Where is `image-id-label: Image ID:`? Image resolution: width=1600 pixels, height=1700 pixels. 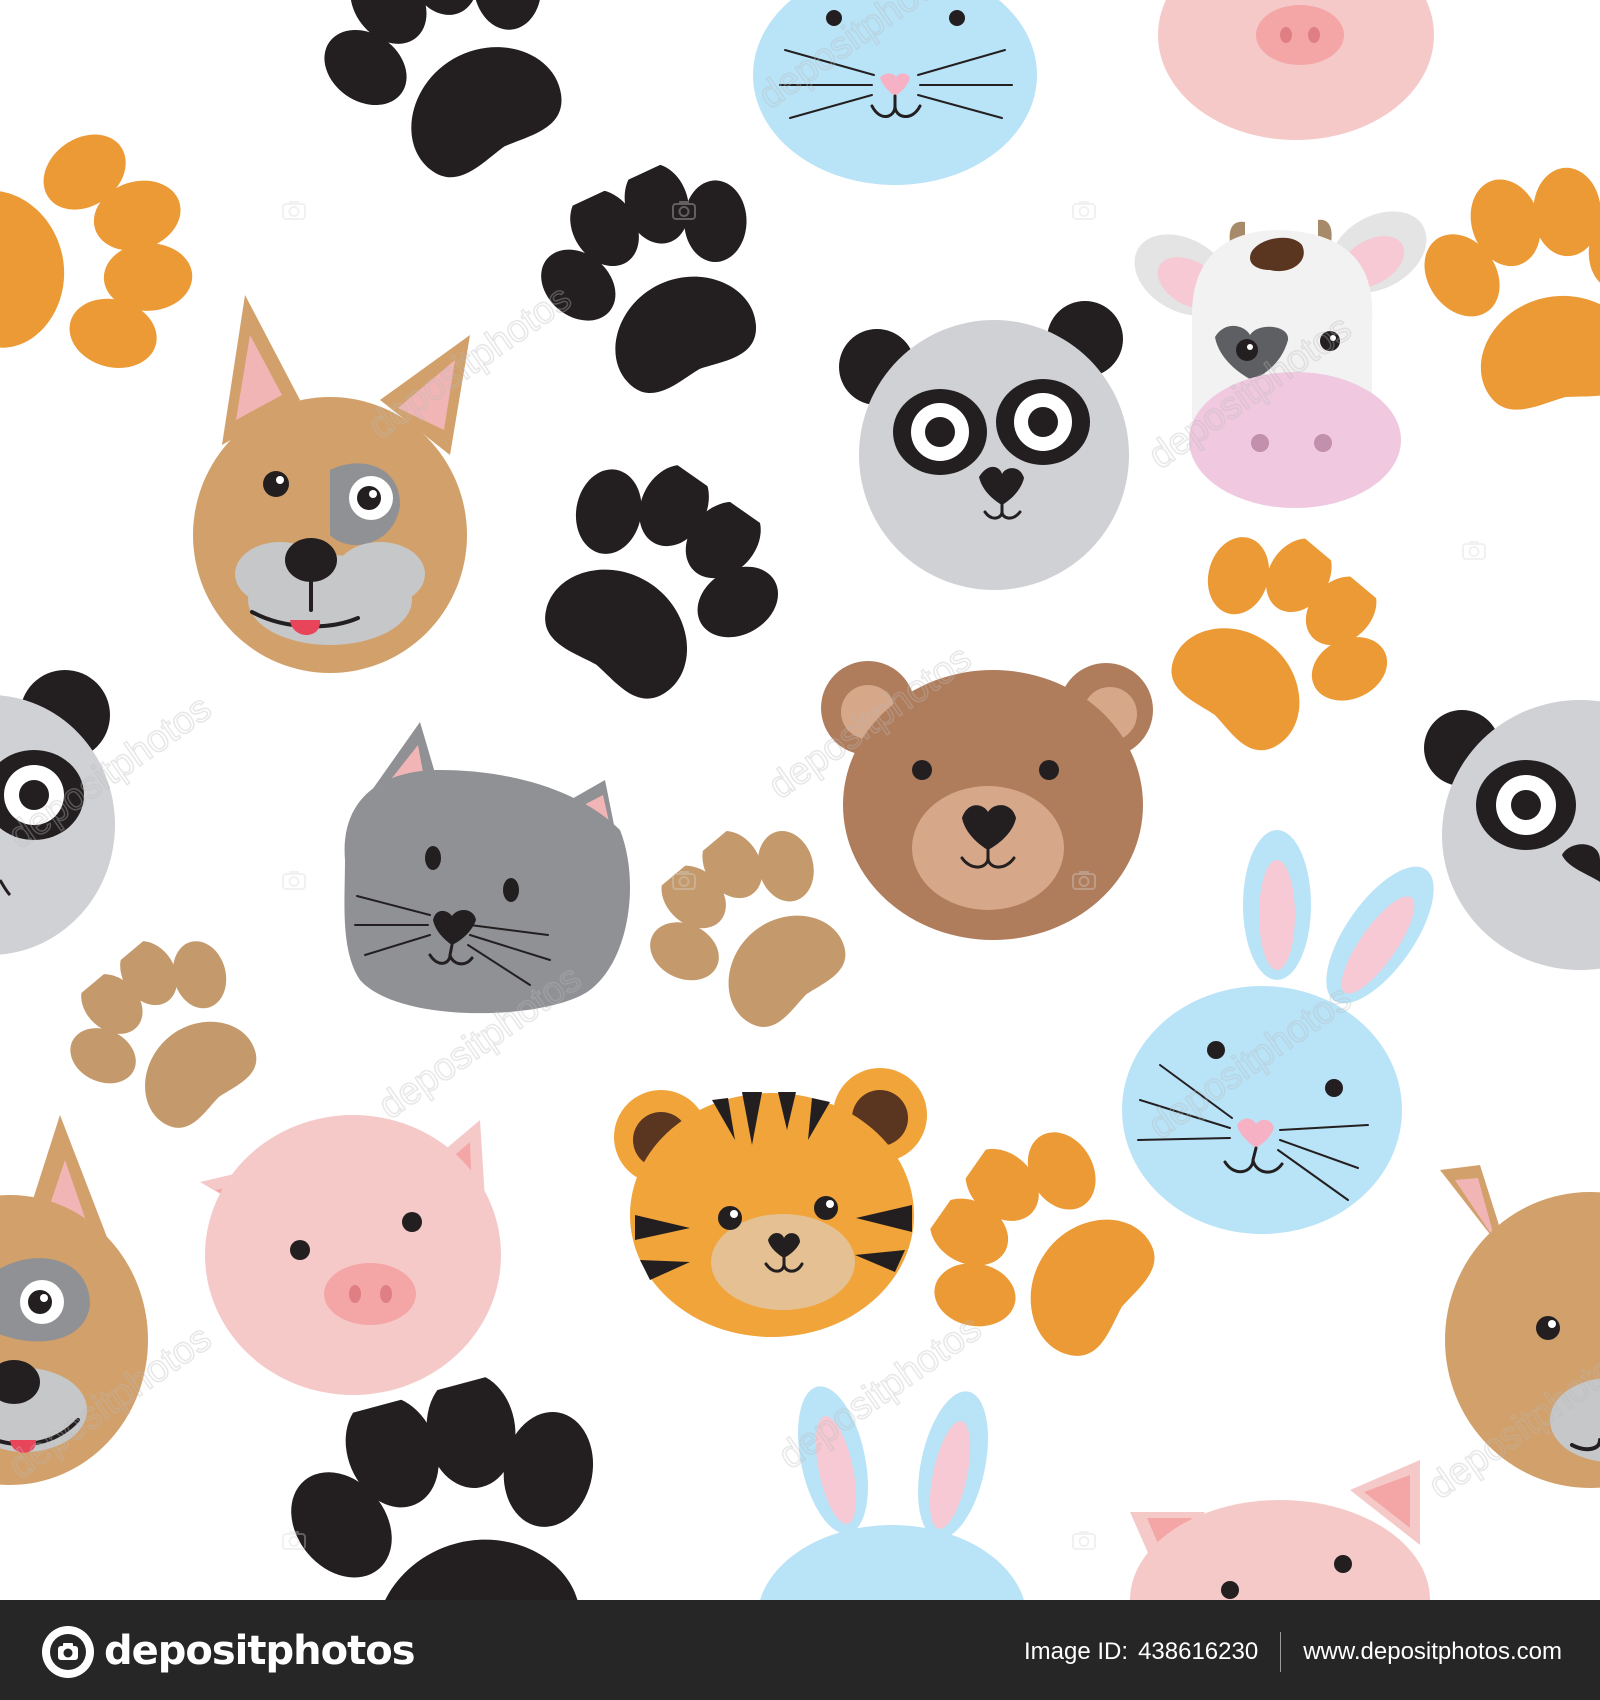 image-id-label: Image ID: is located at coordinates (1076, 1651).